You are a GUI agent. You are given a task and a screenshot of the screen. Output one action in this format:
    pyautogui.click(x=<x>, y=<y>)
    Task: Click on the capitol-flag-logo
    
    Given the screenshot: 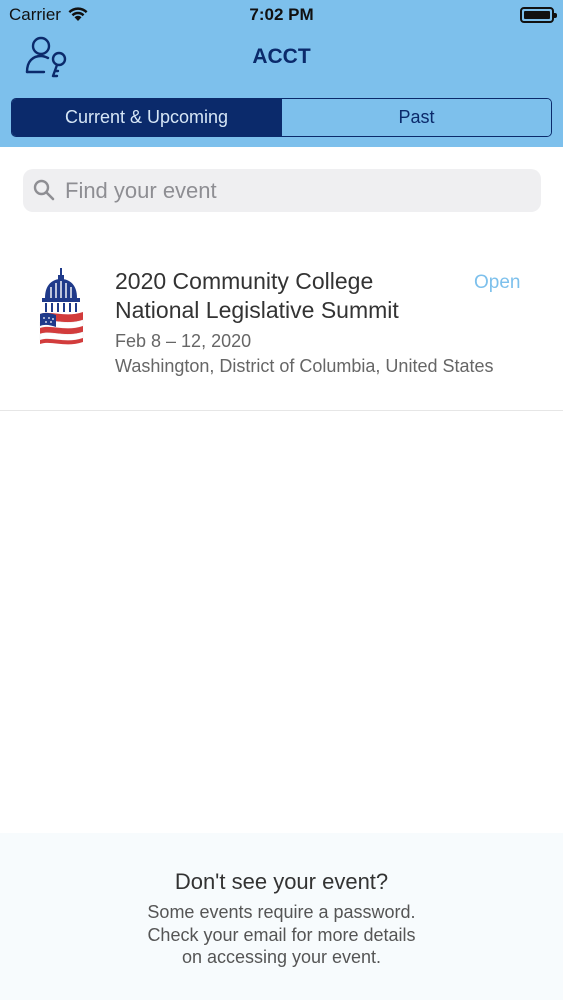 What is the action you would take?
    pyautogui.click(x=61, y=306)
    